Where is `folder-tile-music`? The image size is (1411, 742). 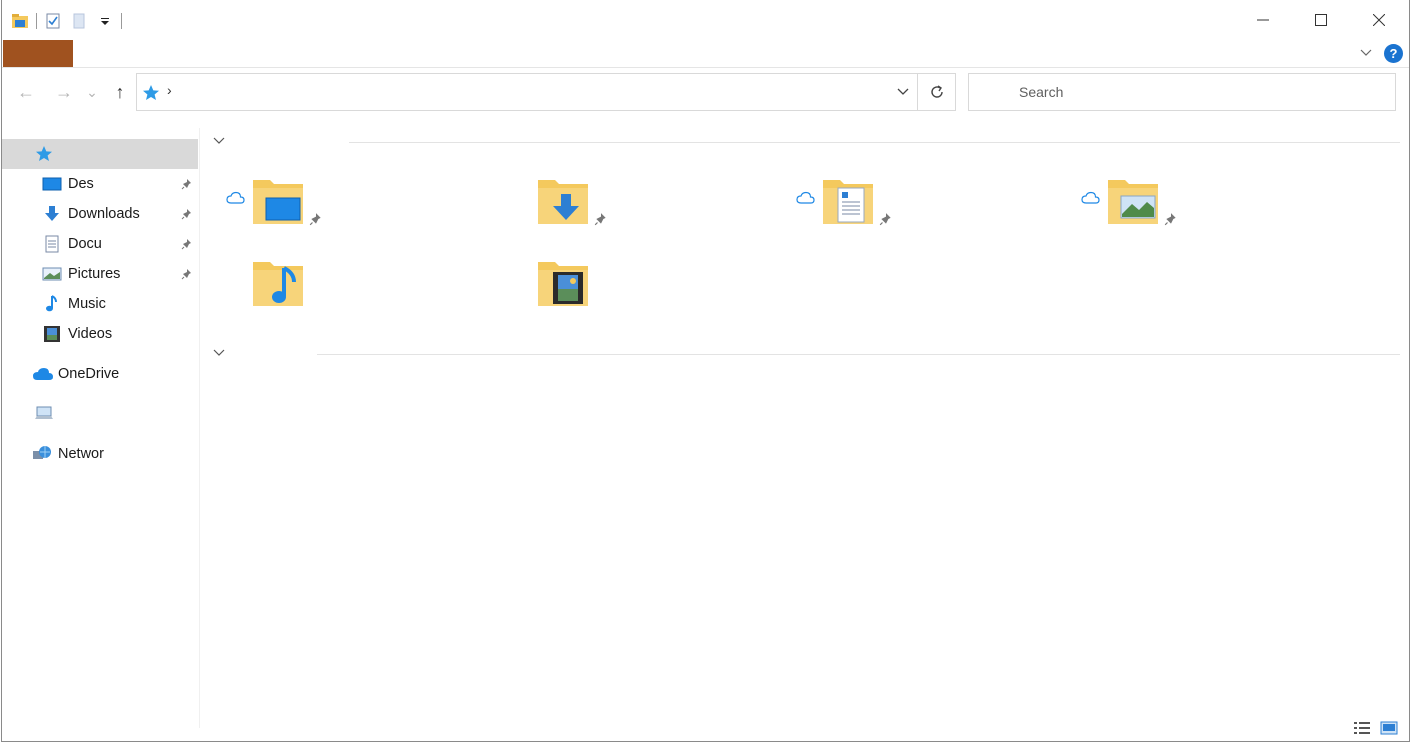 folder-tile-music is located at coordinates (366, 292).